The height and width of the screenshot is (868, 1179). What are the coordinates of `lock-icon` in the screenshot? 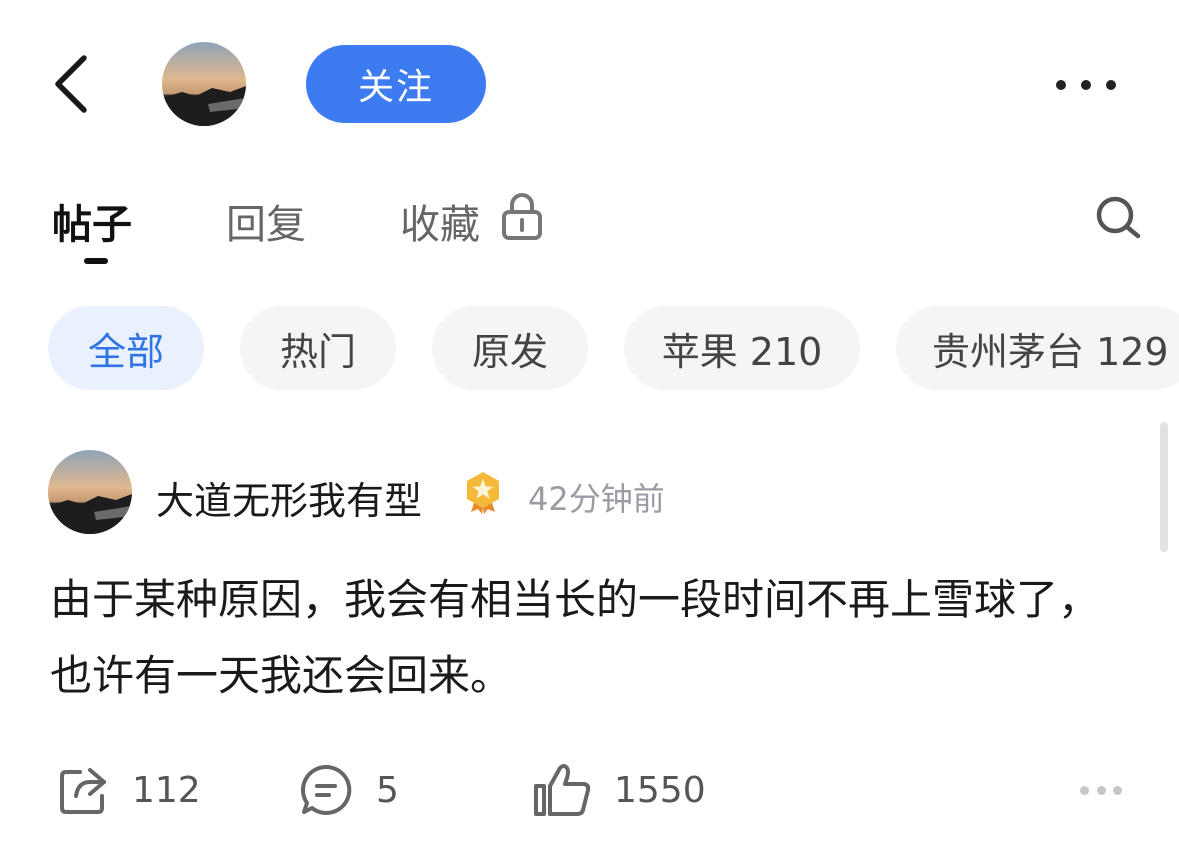 It's located at (522, 216).